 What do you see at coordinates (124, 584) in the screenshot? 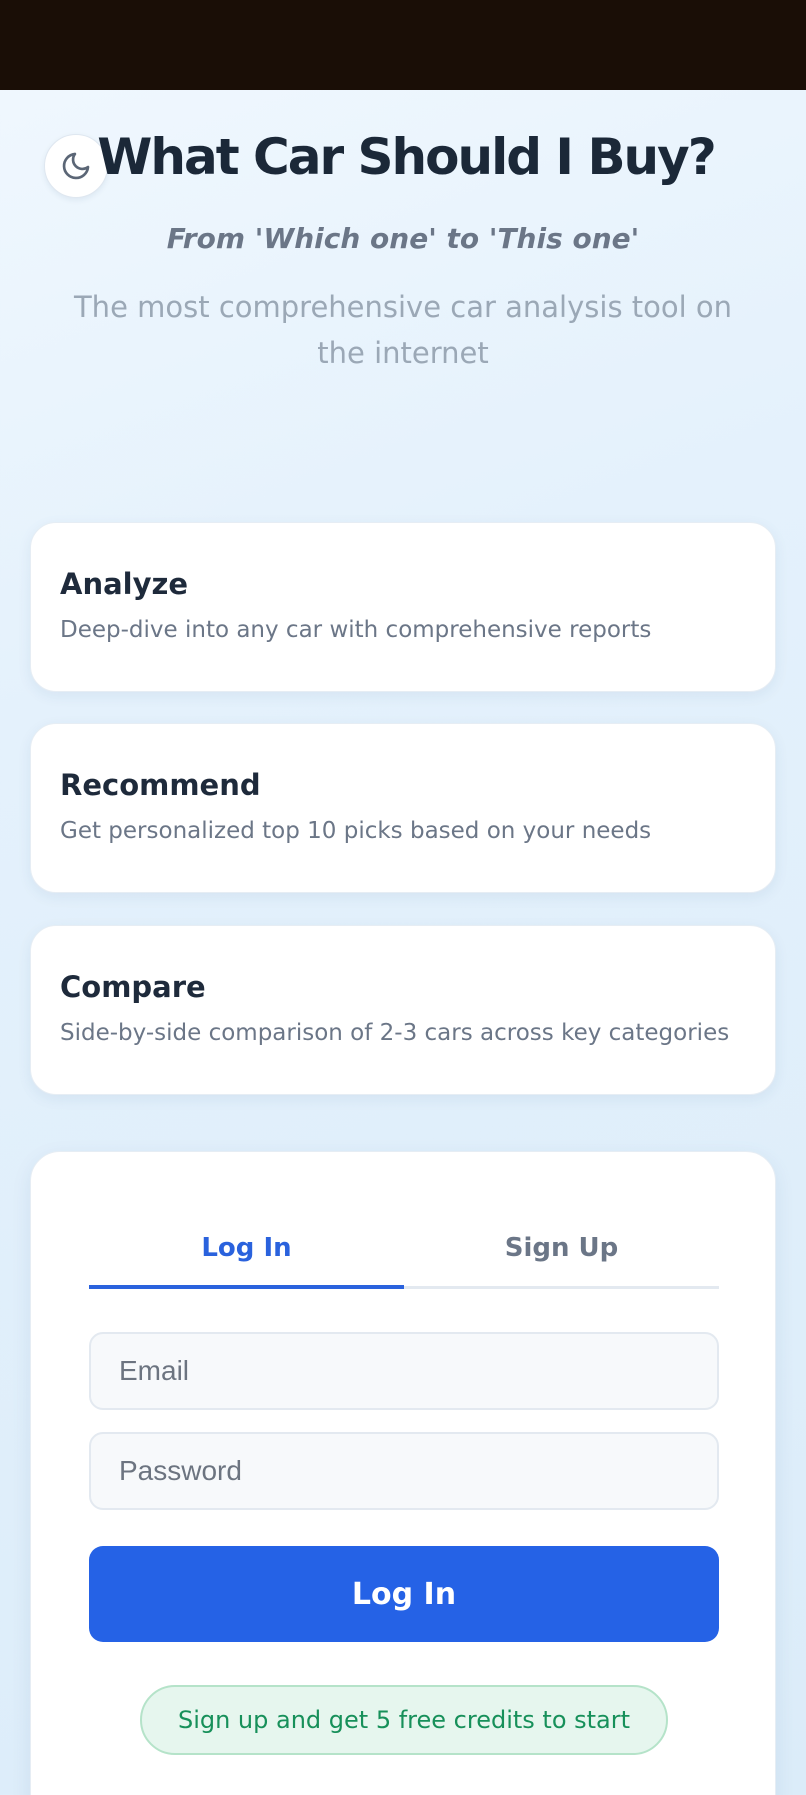
I see `feature-title: Analyze` at bounding box center [124, 584].